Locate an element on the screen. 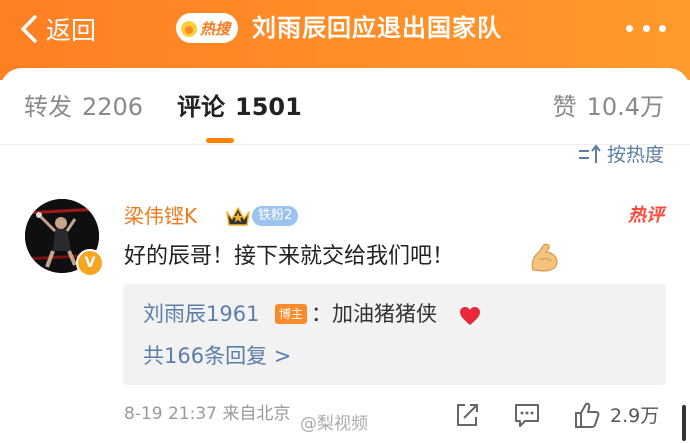 Image resolution: width=690 pixels, height=443 pixels. watermark: @梨视频 is located at coordinates (334, 424).